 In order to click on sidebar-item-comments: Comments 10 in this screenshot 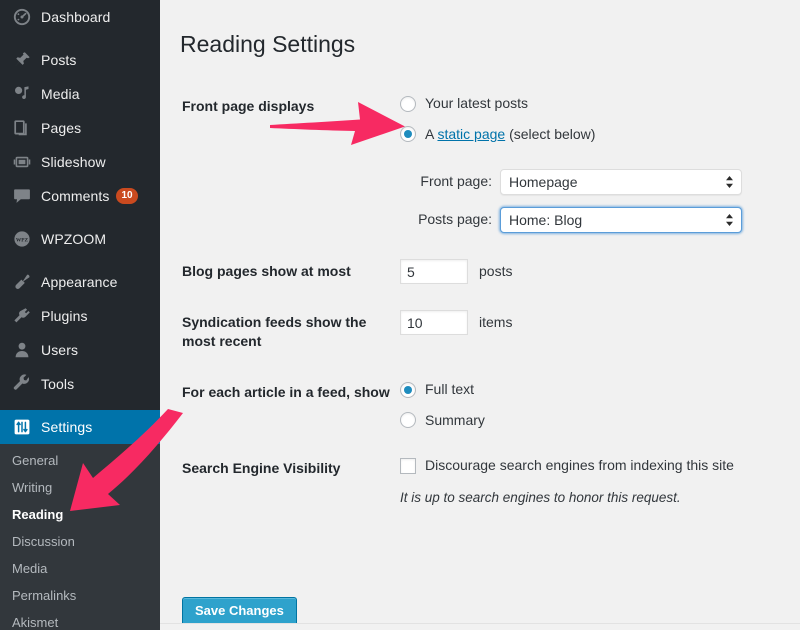, I will do `click(80, 196)`.